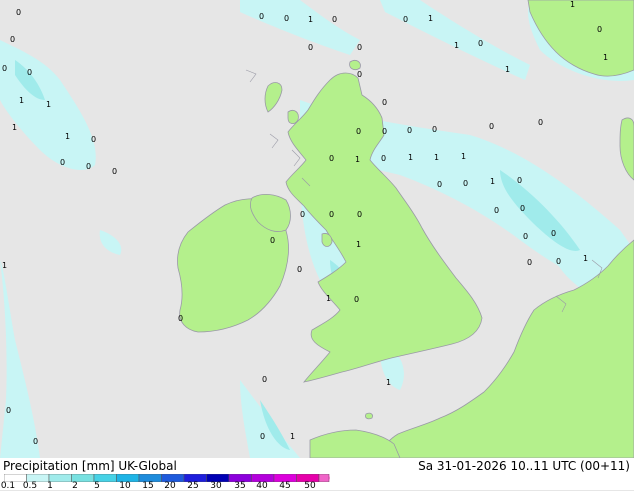  I want to click on orkney-islands, so click(355, 65).